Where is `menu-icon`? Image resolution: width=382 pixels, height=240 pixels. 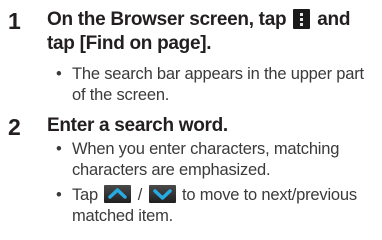 menu-icon is located at coordinates (302, 19).